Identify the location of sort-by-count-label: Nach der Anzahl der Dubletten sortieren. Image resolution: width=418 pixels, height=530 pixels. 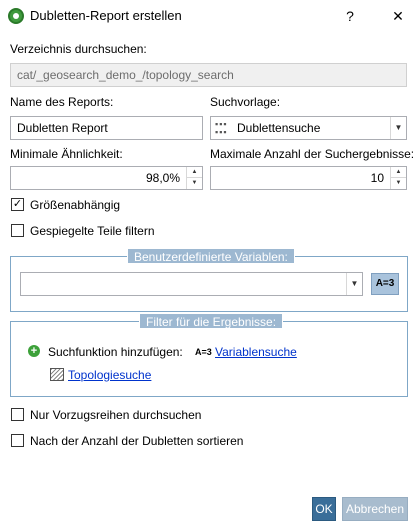
(137, 441).